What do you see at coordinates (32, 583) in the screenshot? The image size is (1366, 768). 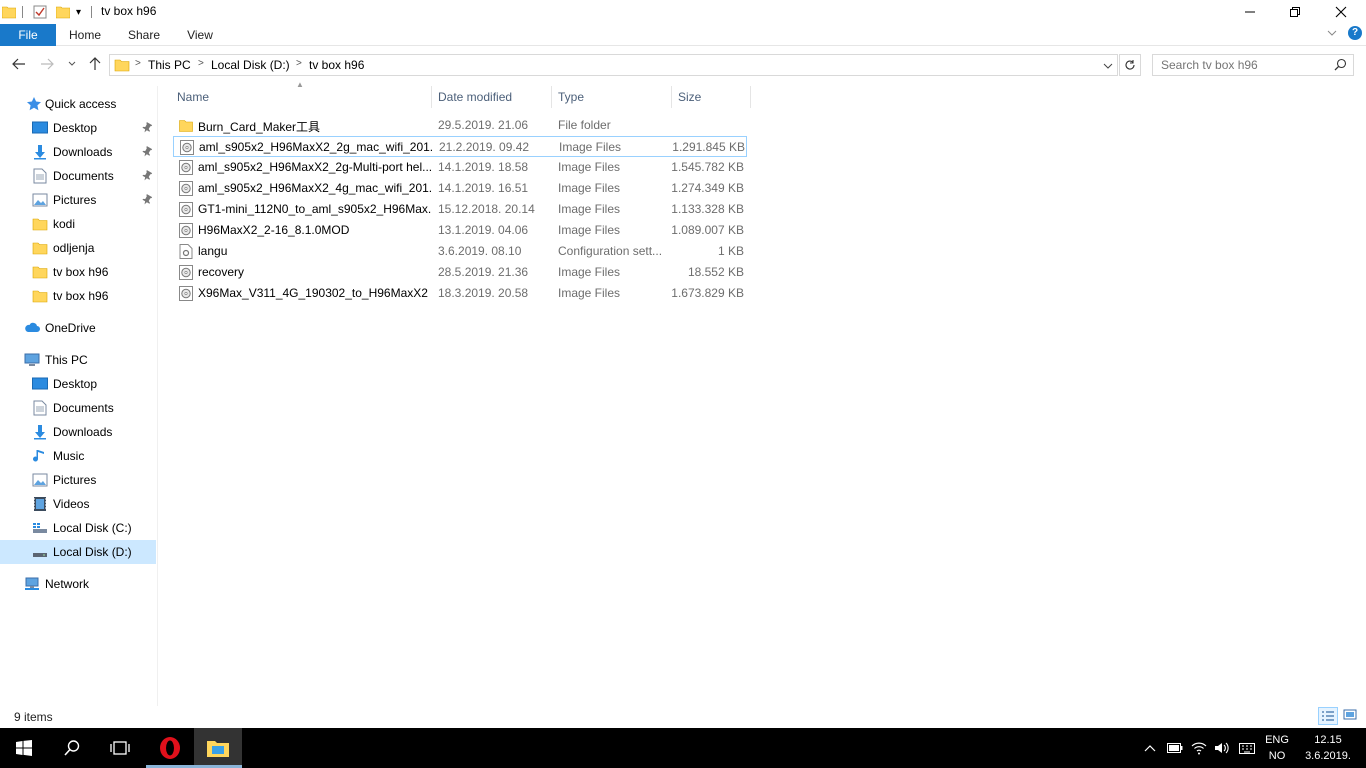 I see `network-icon` at bounding box center [32, 583].